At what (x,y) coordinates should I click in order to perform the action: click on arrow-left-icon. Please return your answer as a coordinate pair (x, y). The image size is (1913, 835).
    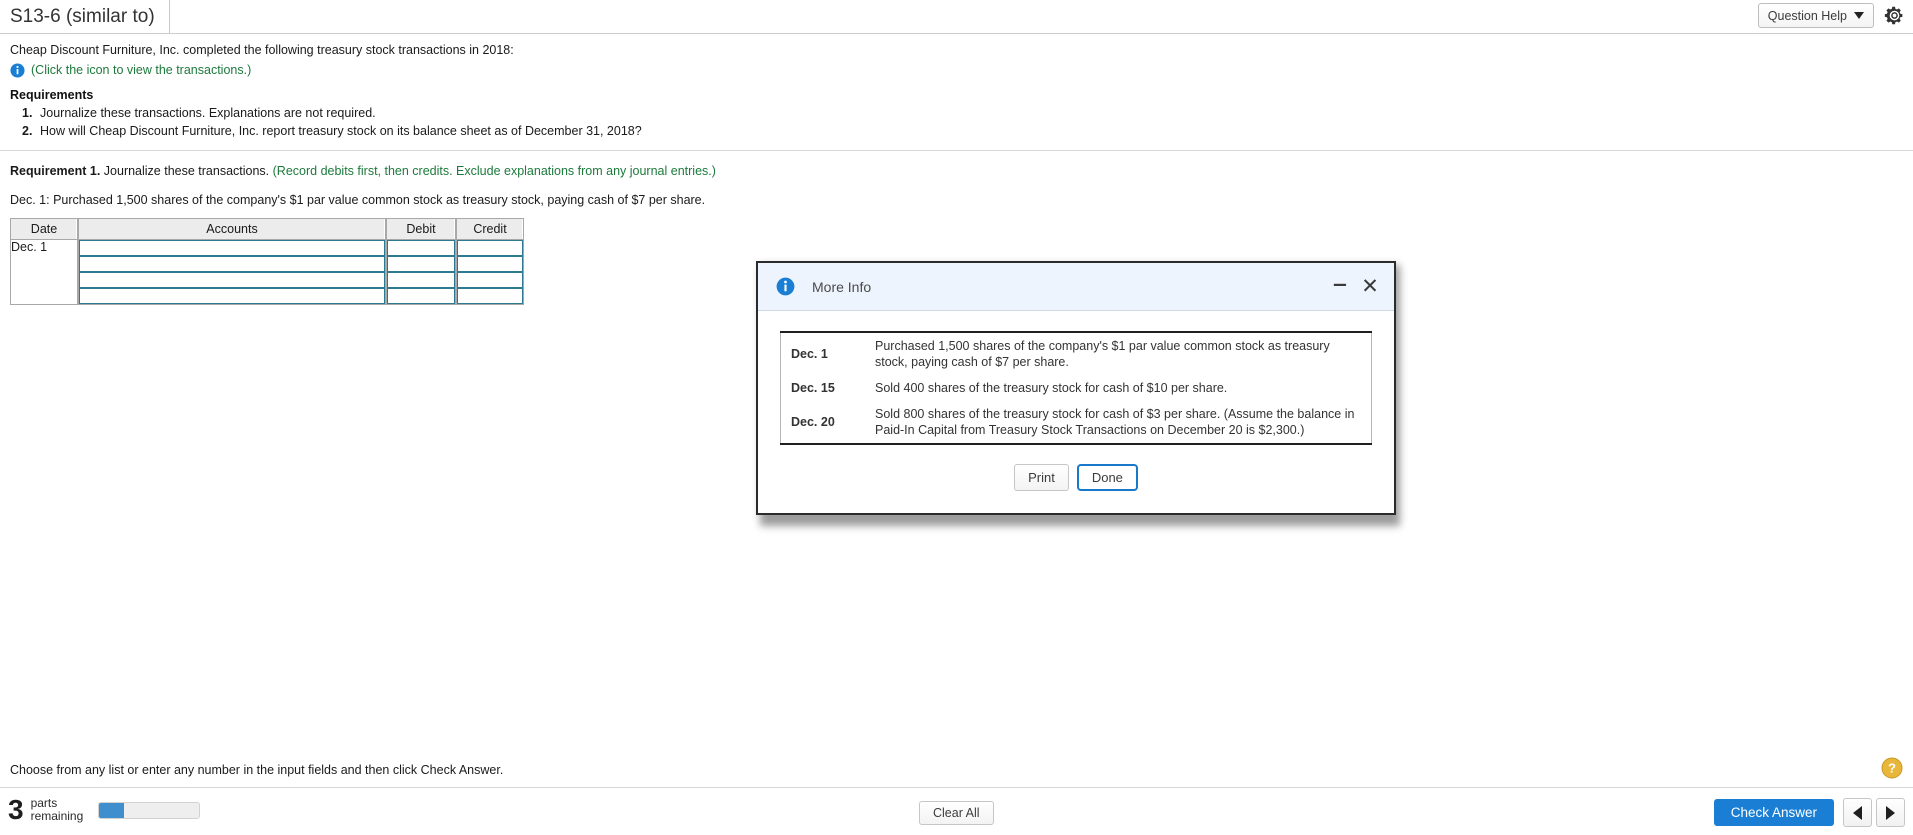
    Looking at the image, I should click on (1857, 812).